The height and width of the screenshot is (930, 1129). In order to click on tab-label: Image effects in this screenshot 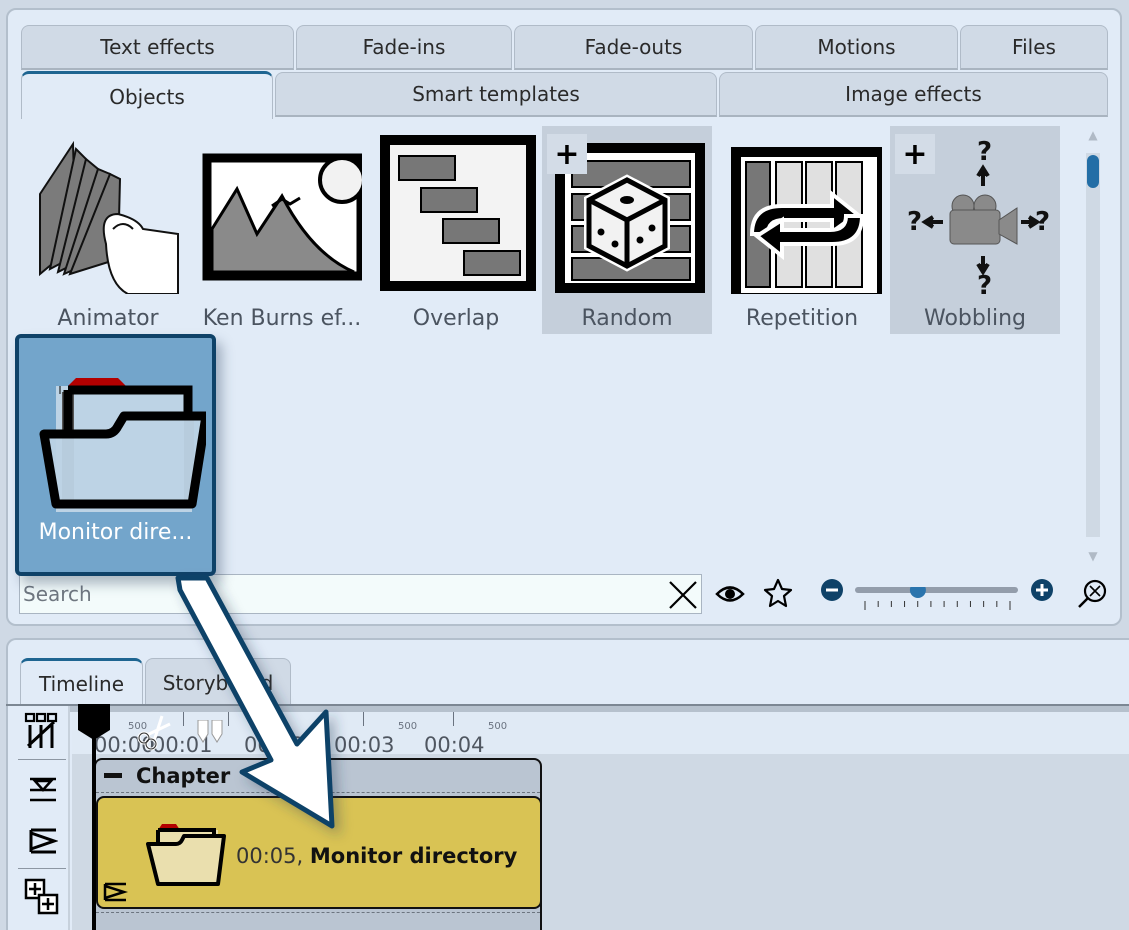, I will do `click(913, 94)`.